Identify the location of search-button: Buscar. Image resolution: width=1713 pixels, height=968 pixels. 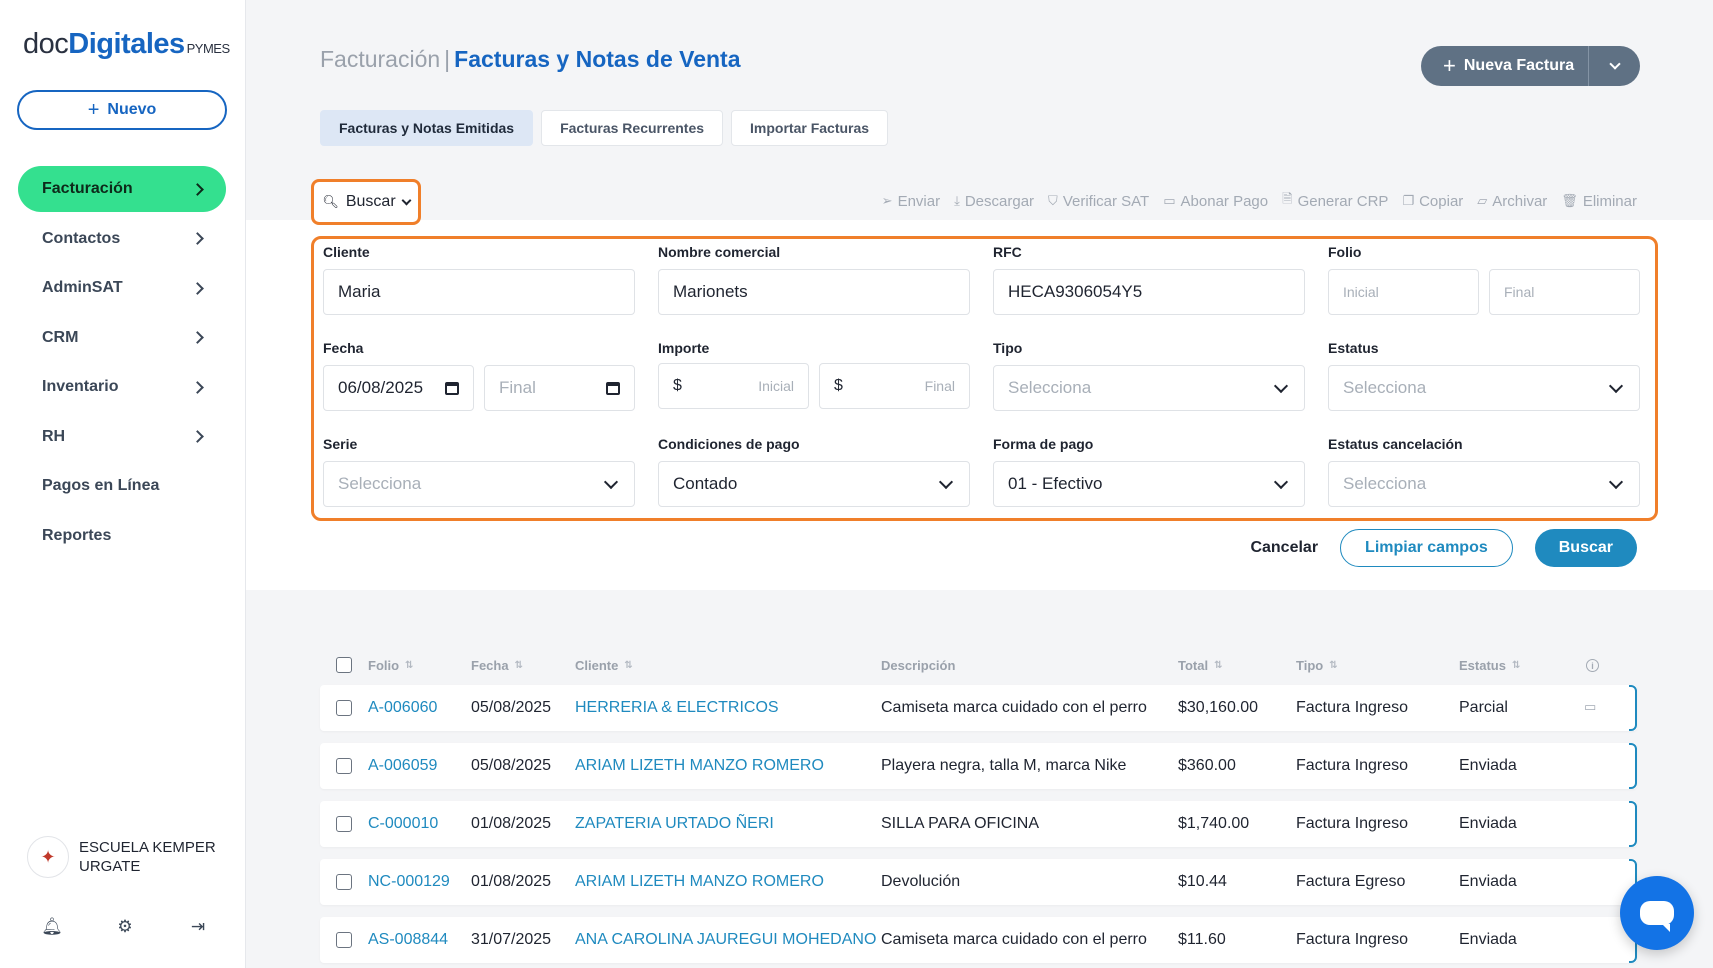
(1585, 548).